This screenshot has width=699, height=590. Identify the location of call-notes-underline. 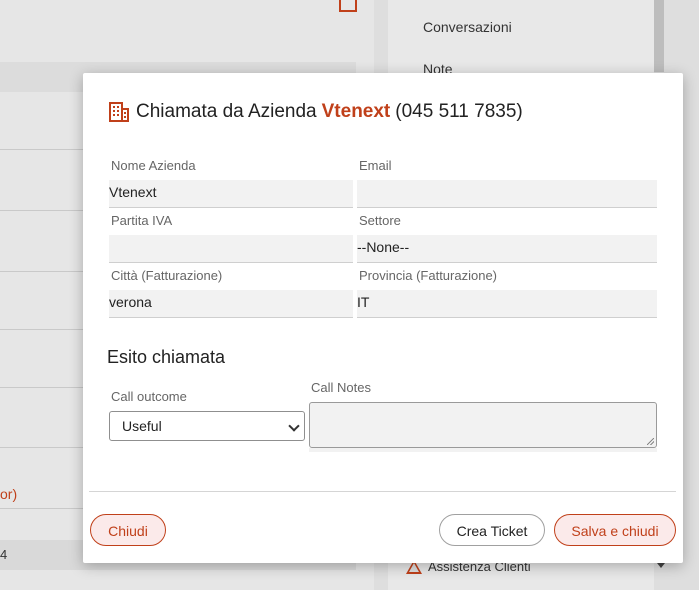
(483, 450).